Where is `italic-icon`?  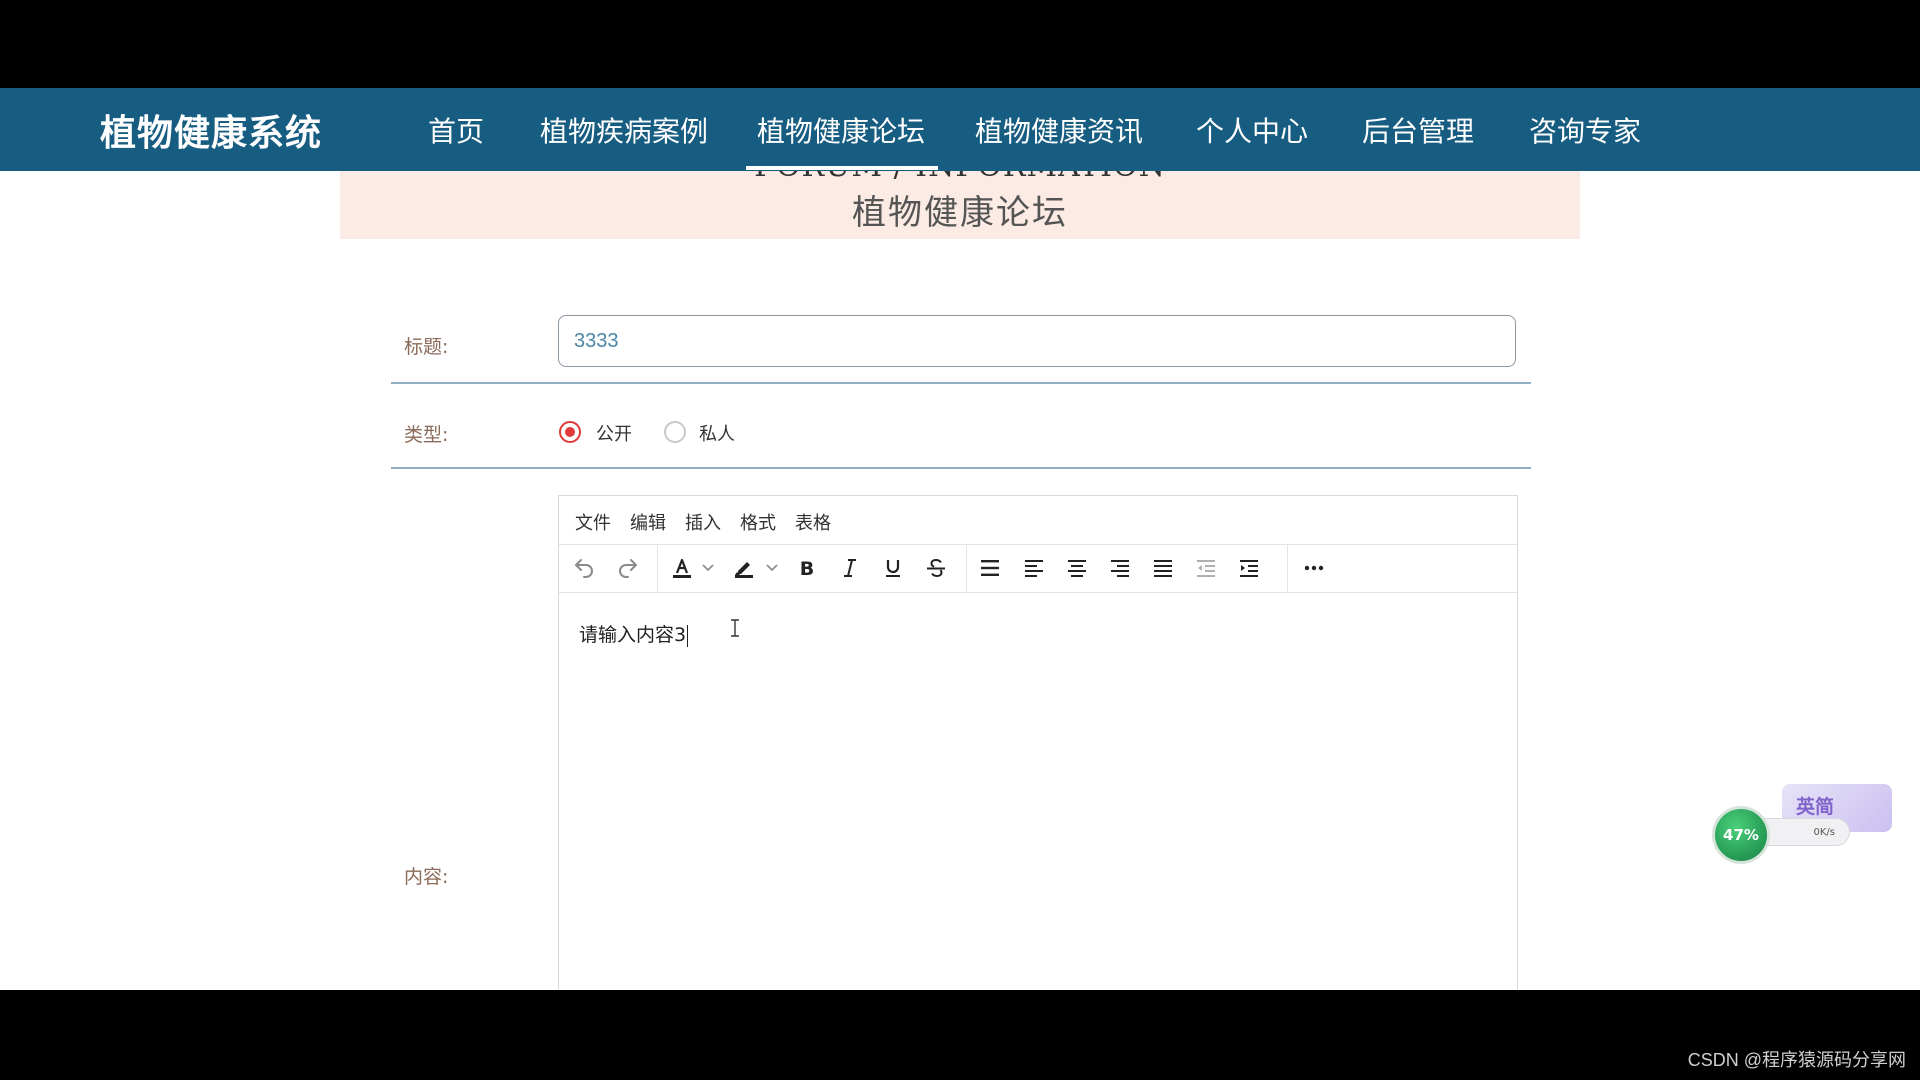 italic-icon is located at coordinates (850, 568).